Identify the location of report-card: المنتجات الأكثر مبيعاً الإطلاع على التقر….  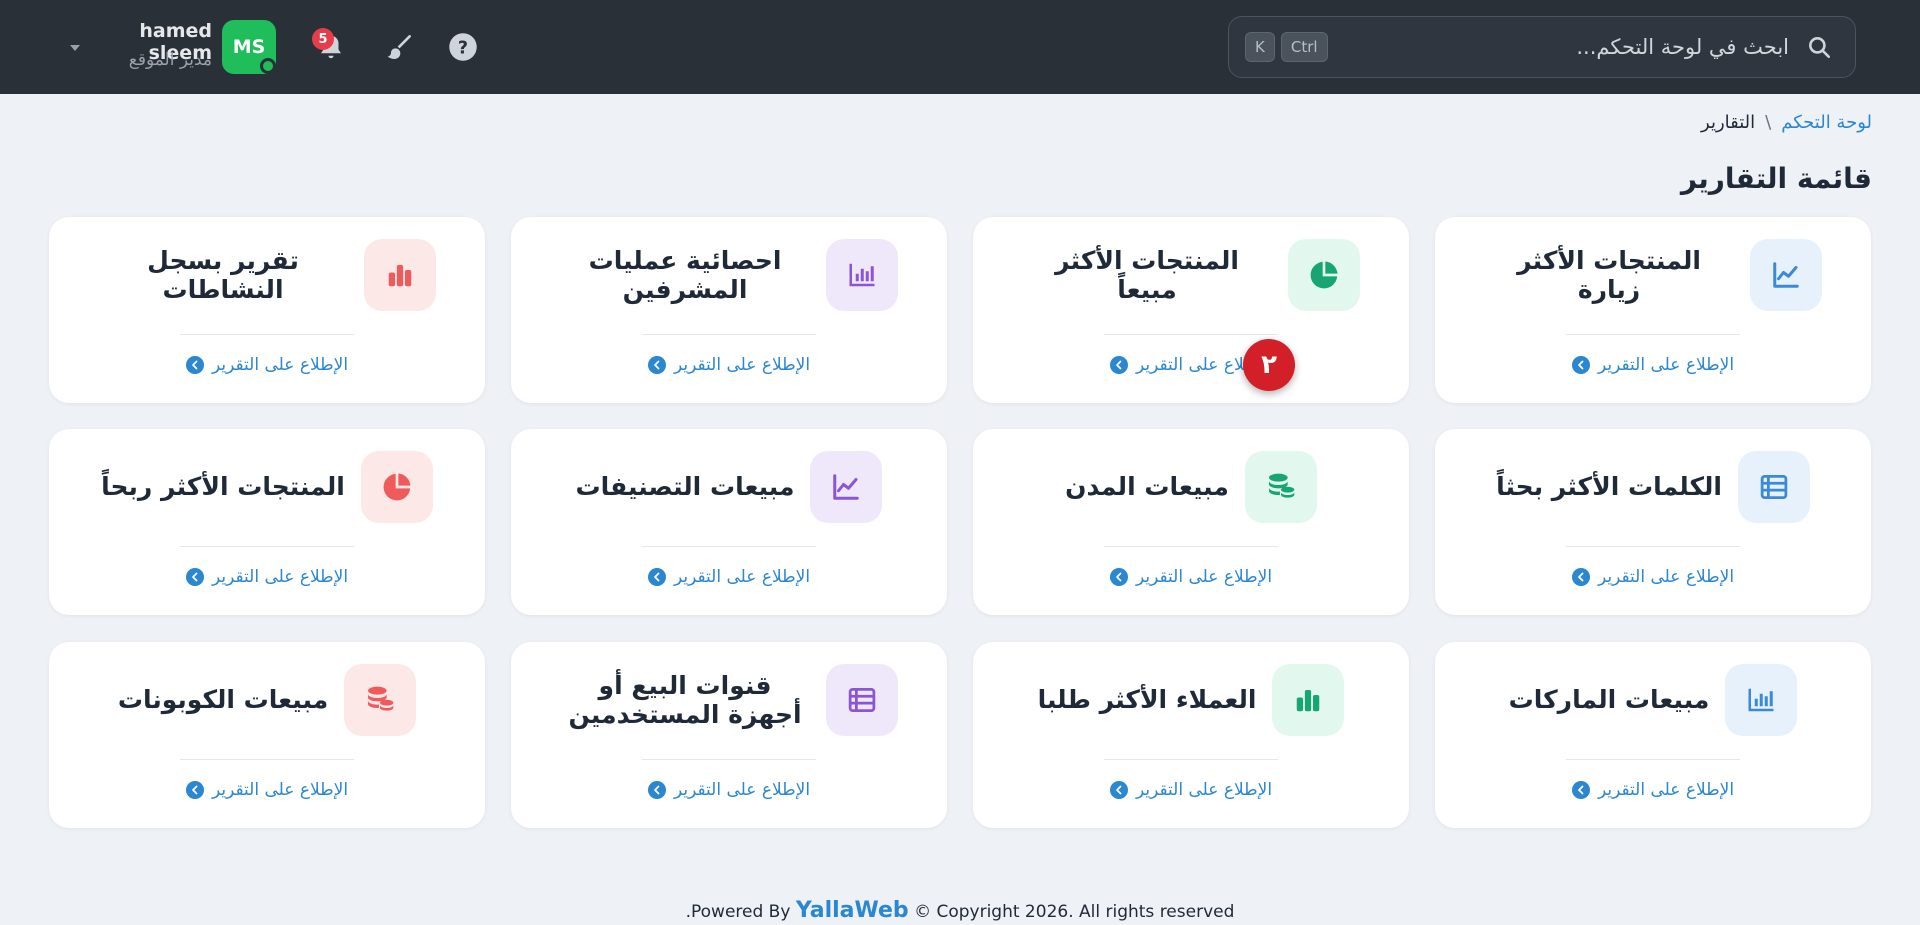
(1191, 310).